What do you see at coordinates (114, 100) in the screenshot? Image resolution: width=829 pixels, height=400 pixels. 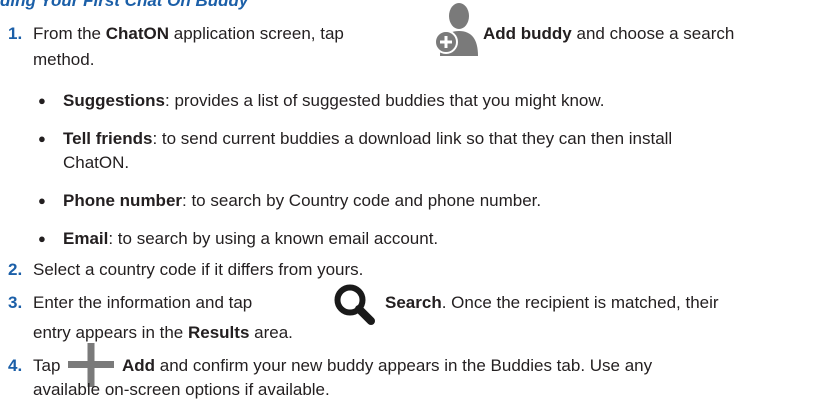 I see `bullet-suggestions-term: Suggestions` at bounding box center [114, 100].